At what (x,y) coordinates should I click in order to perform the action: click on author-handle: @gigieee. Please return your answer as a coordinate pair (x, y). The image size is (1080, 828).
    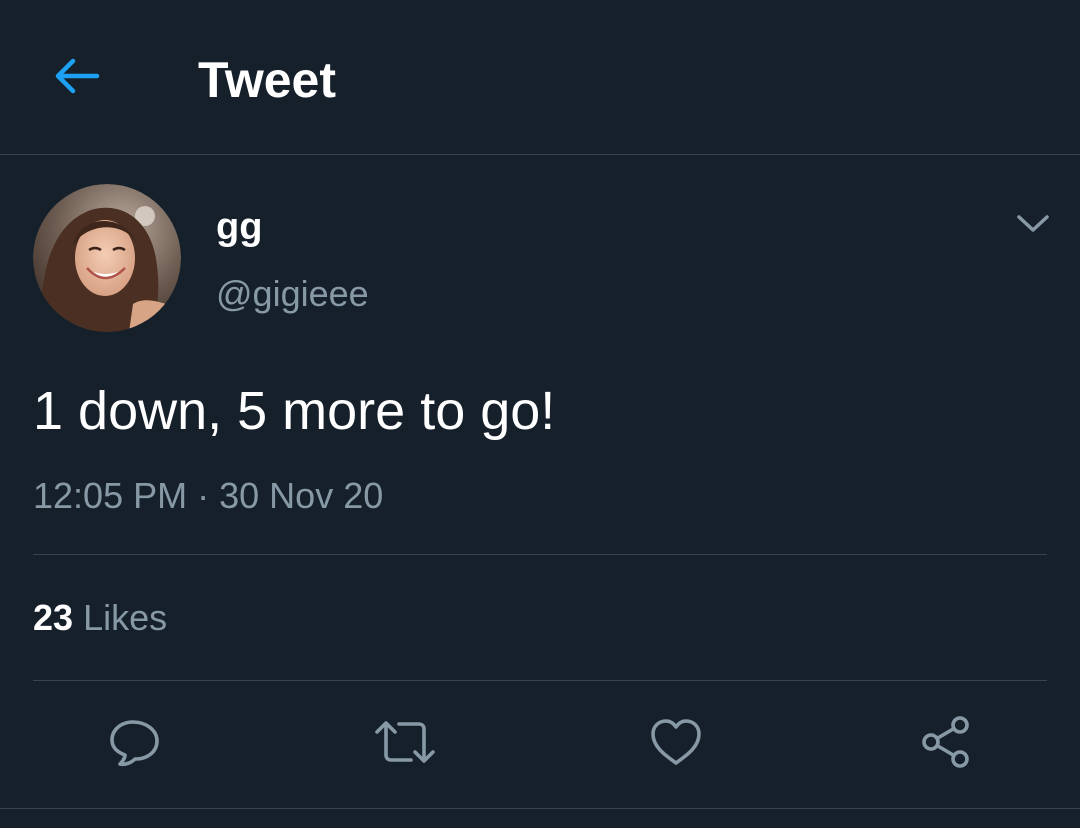
    Looking at the image, I should click on (292, 294).